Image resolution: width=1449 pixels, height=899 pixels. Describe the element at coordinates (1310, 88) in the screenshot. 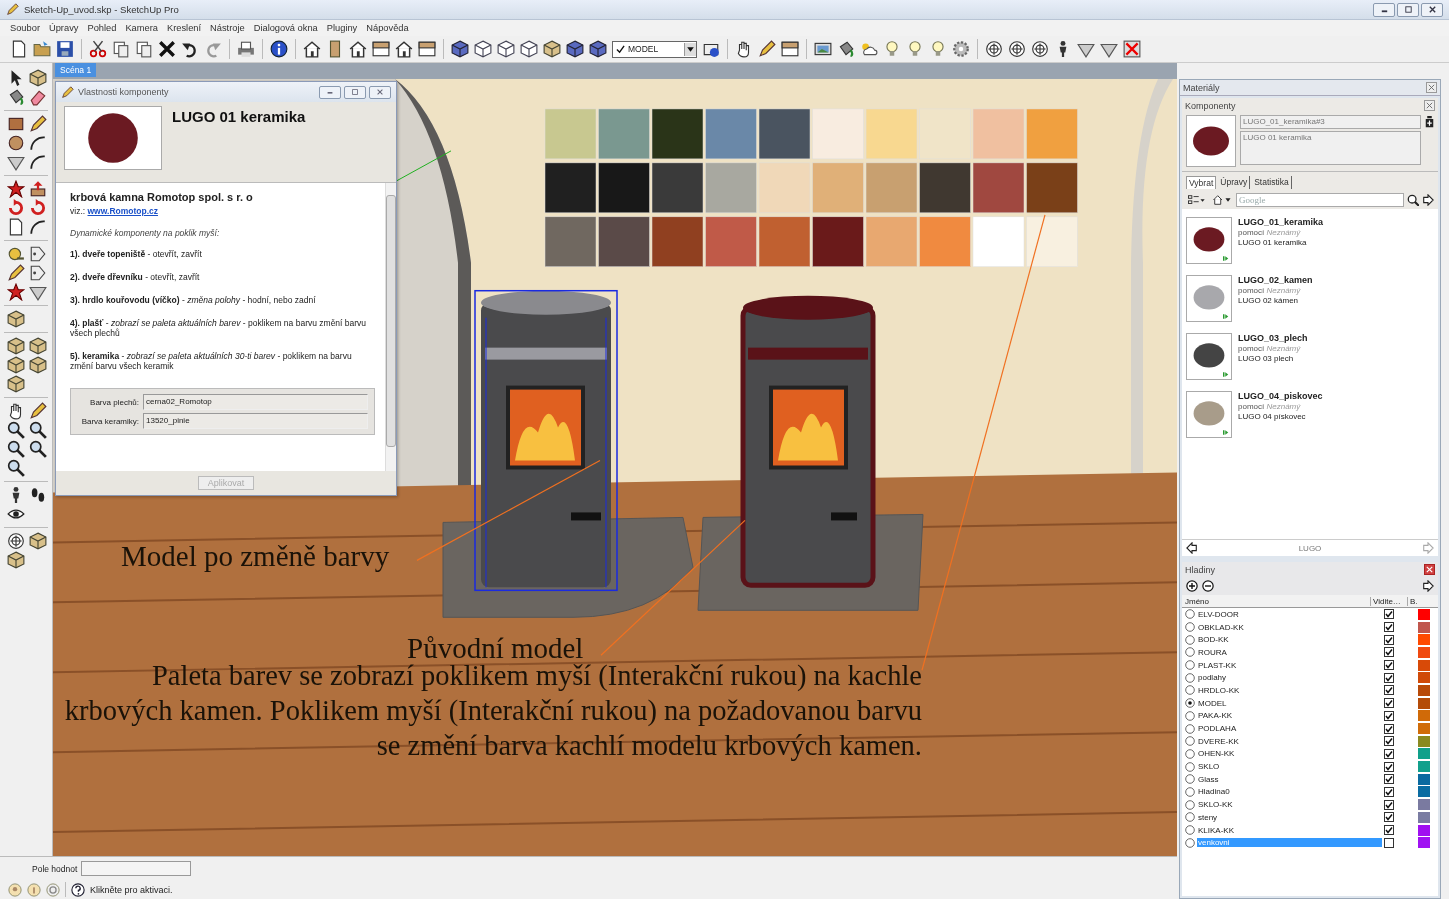

I see `panel-header: Materiály` at that location.